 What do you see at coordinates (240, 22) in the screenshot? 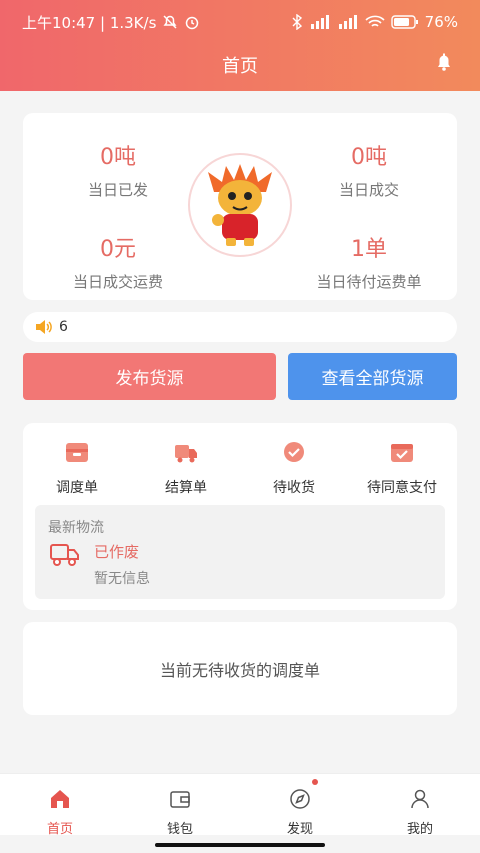
I see `status-bar: 上午10:47 | 1.3K/s 76%` at bounding box center [240, 22].